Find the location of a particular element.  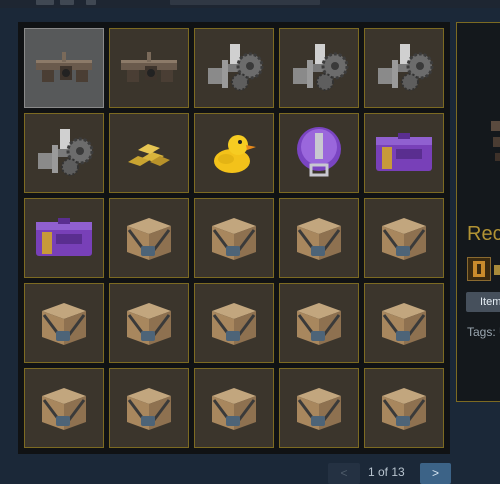

item-preview-icon is located at coordinates (495, 141).